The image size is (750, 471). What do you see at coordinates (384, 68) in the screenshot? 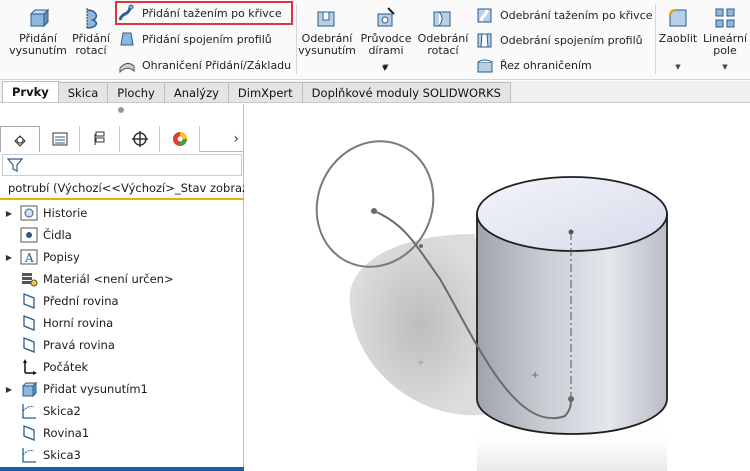
I see `ribbon-more-icon: ▼` at bounding box center [384, 68].